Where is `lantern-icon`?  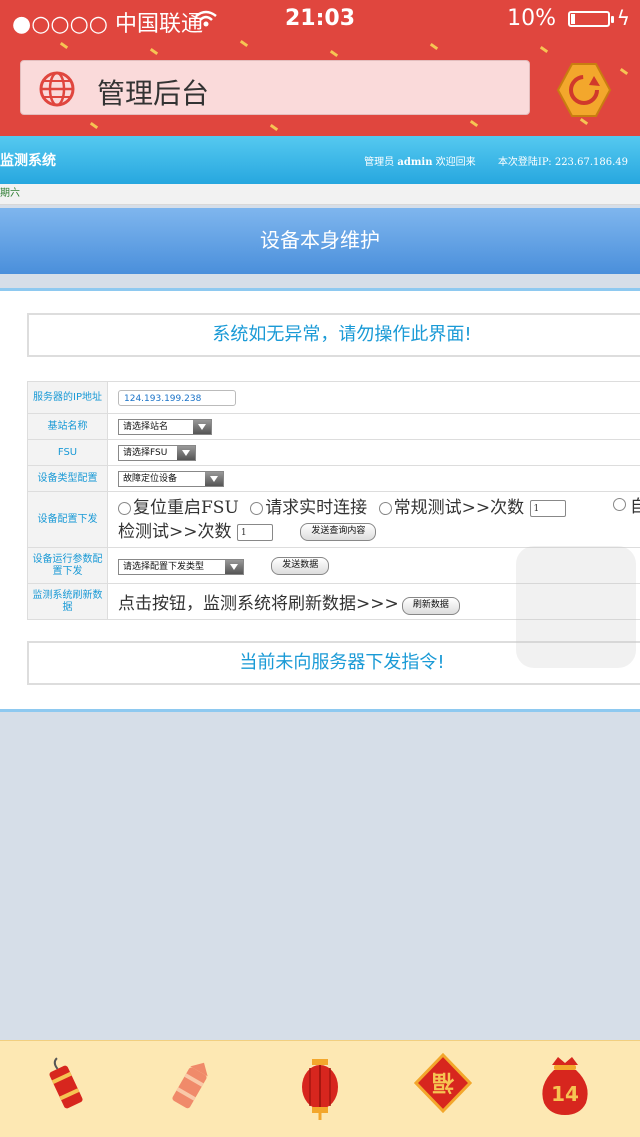
lantern-icon is located at coordinates (320, 1089).